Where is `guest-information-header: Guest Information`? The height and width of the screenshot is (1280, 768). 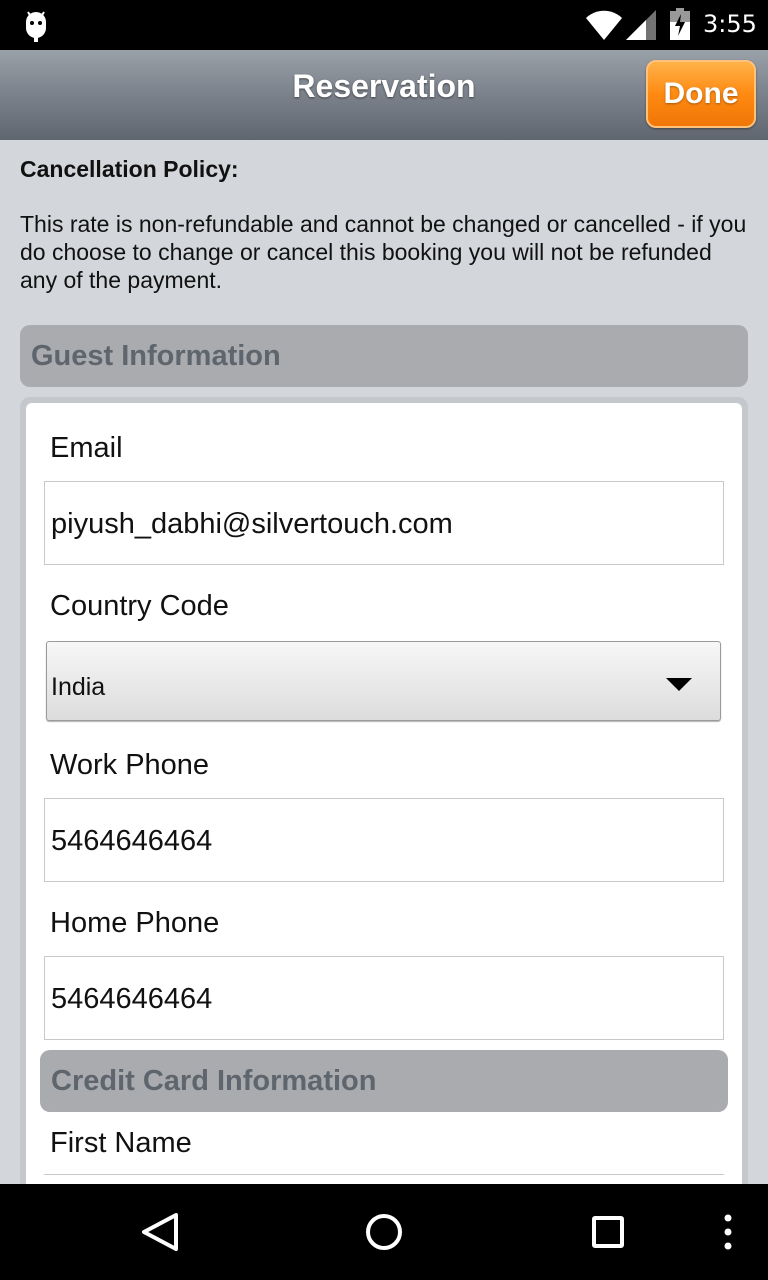 guest-information-header: Guest Information is located at coordinates (384, 356).